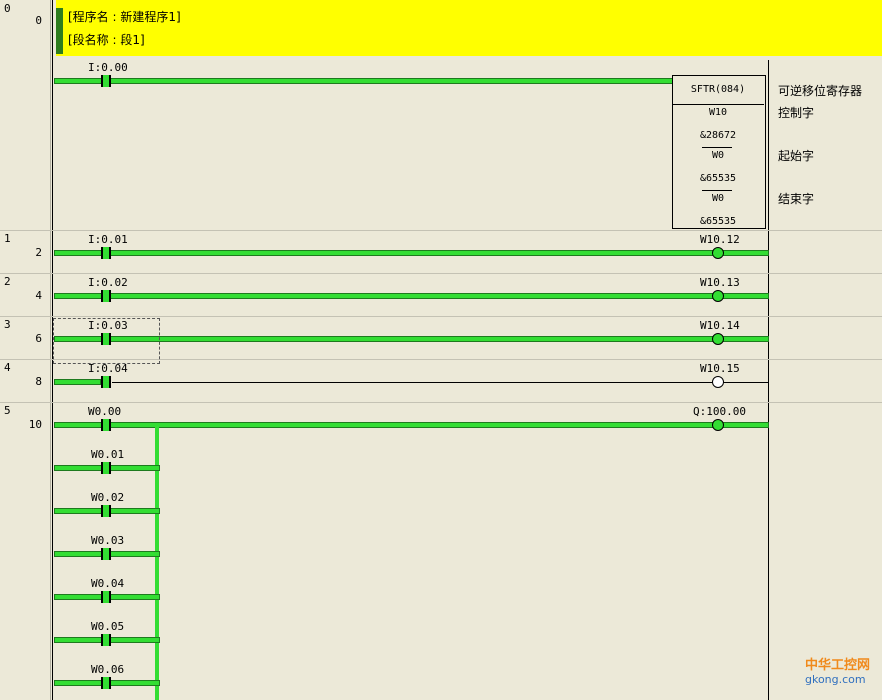  I want to click on rung-index: 3, so click(7, 324).